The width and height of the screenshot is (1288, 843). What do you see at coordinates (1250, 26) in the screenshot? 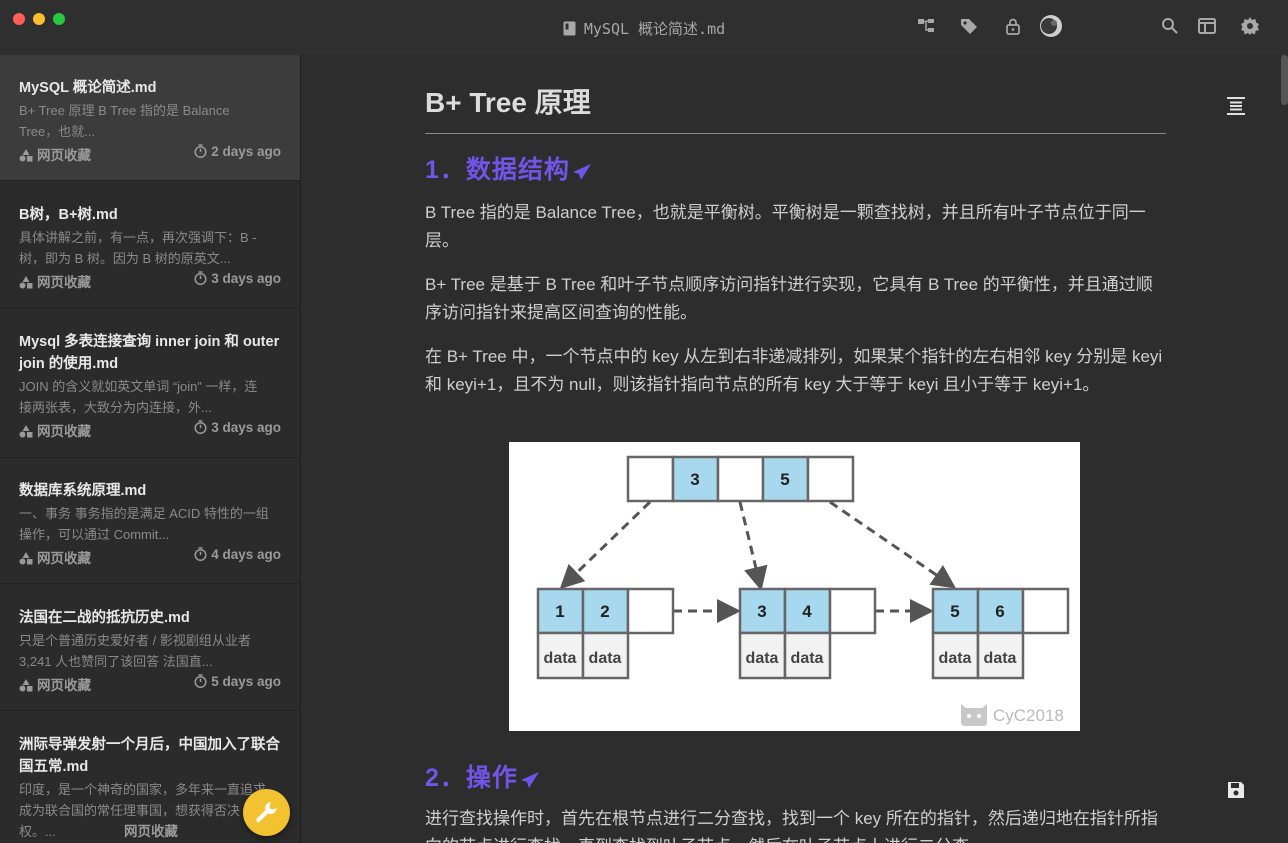
I see `gear-icon` at bounding box center [1250, 26].